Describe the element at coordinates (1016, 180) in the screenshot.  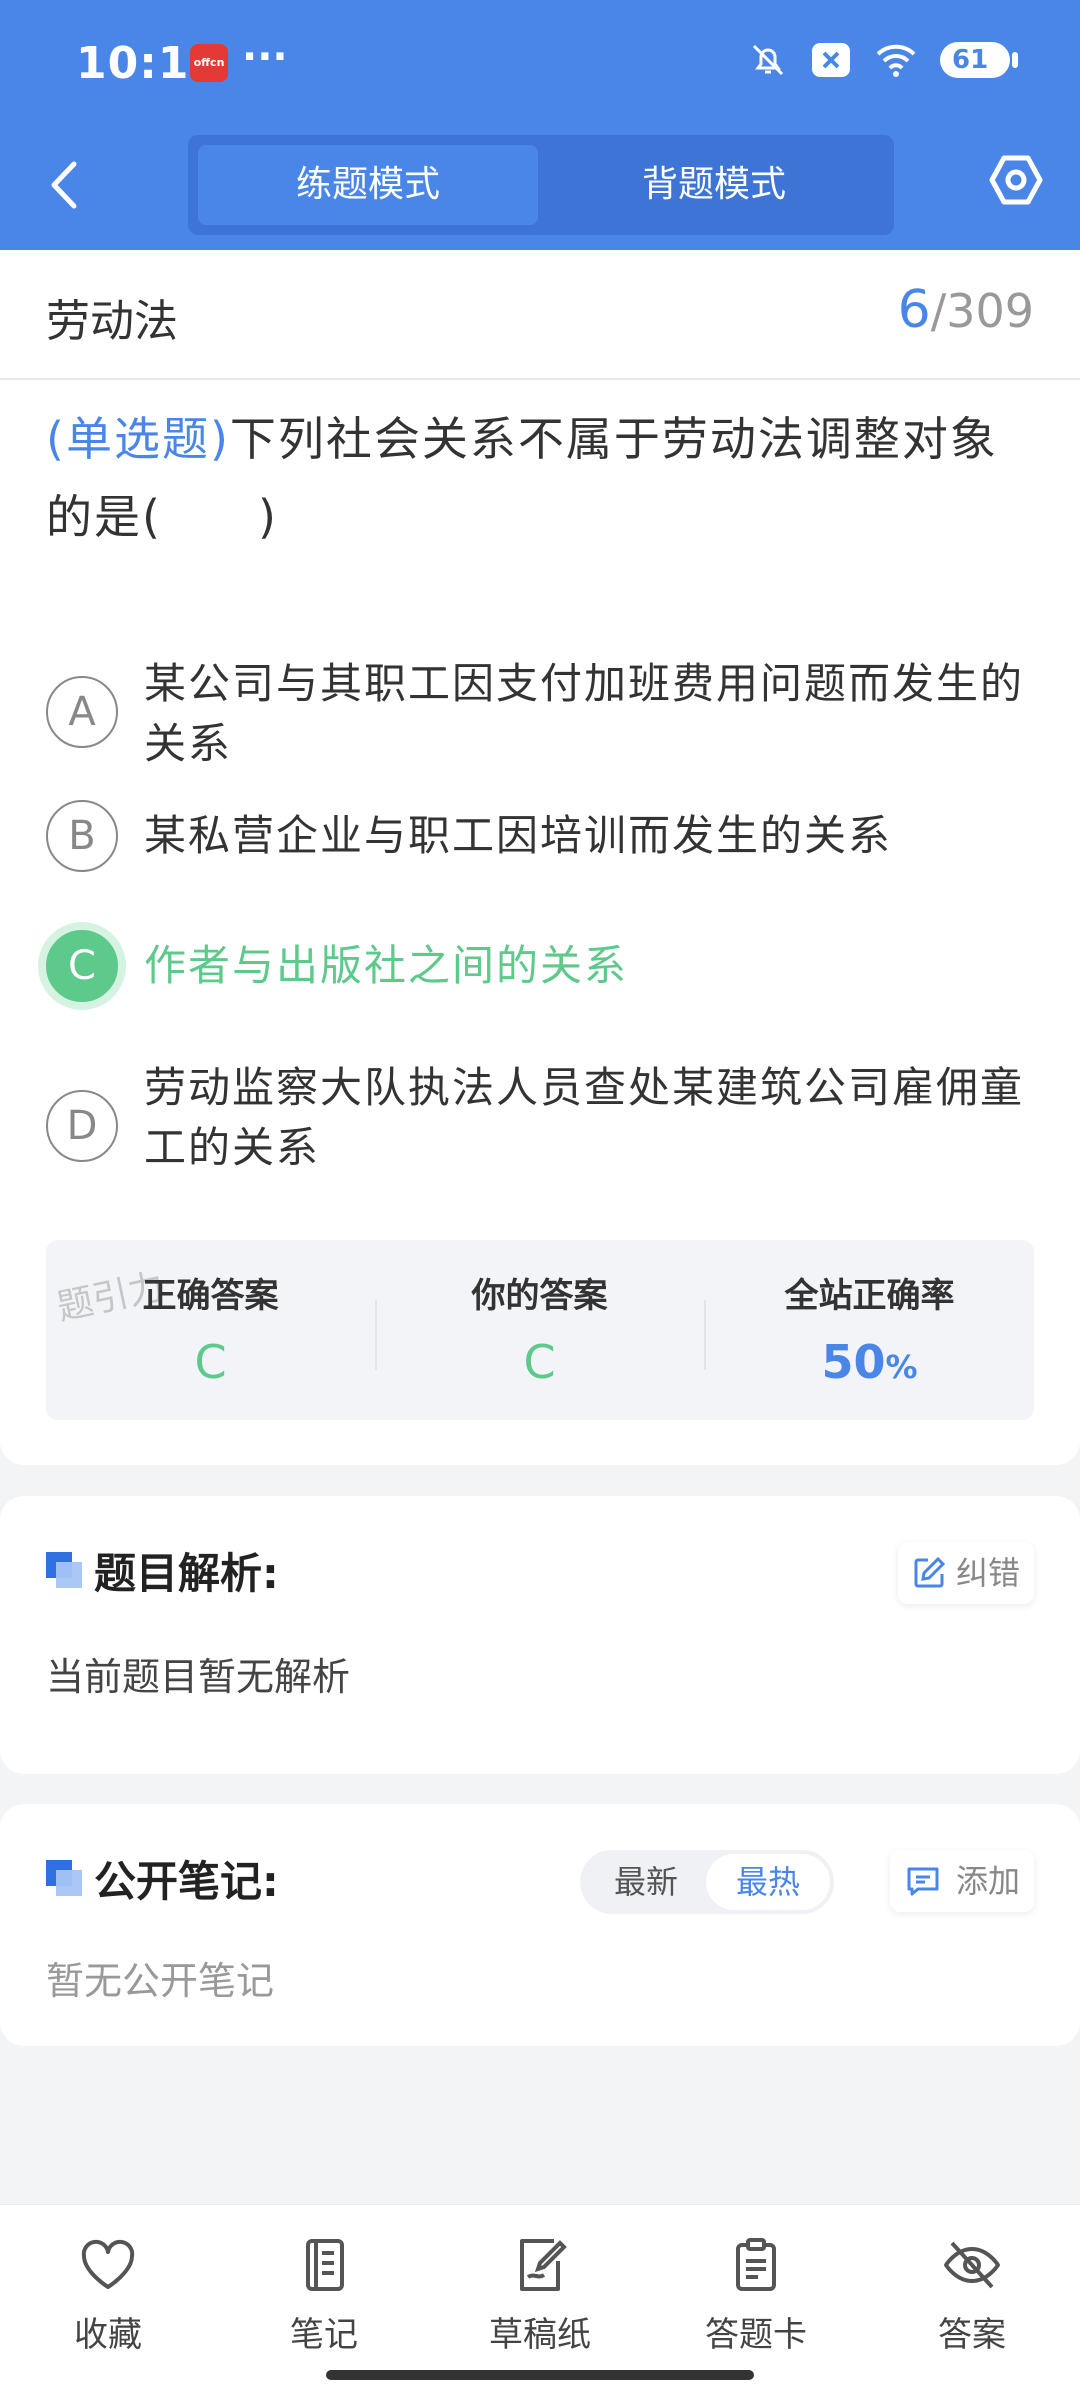
I see `settings-icon` at that location.